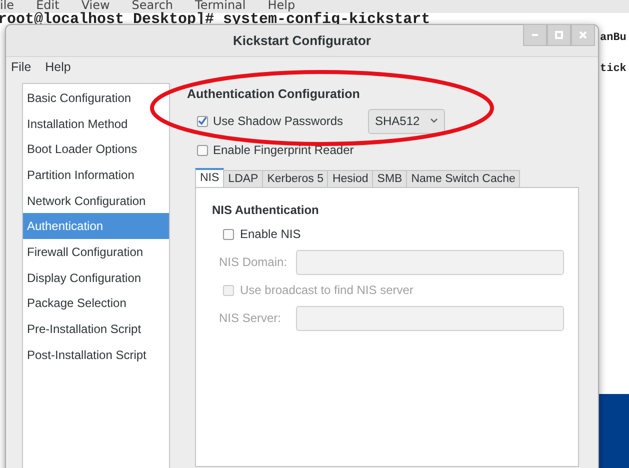  I want to click on tab: Kerberos 5, so click(295, 179).